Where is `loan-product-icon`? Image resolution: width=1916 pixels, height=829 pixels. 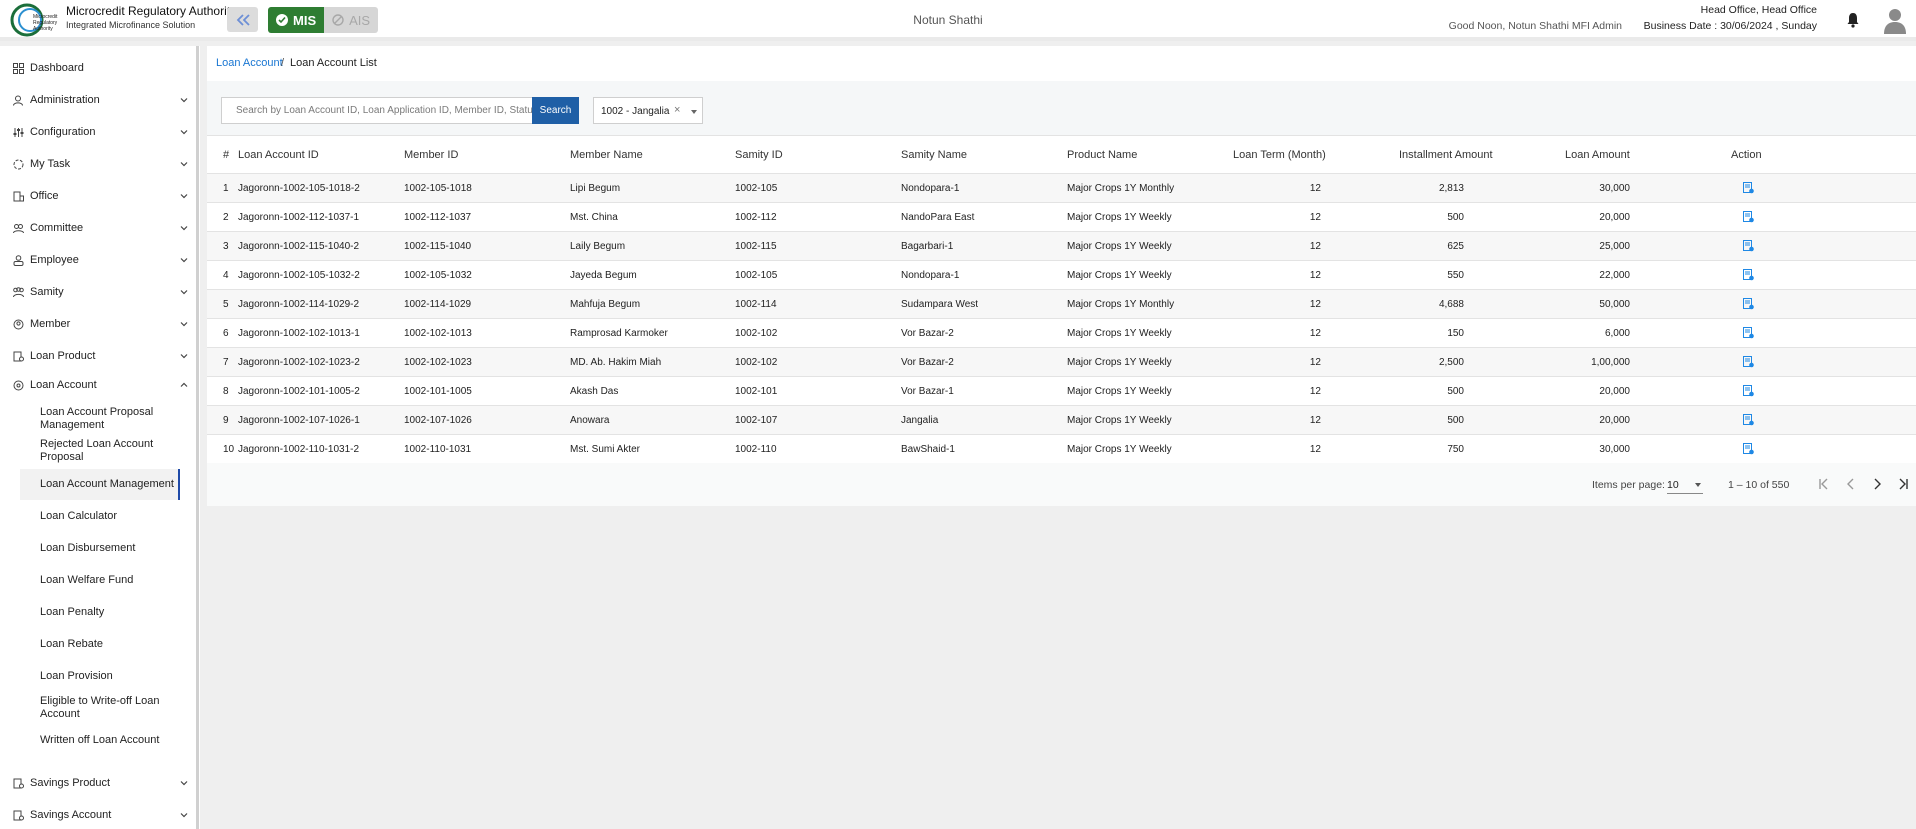 loan-product-icon is located at coordinates (18, 356).